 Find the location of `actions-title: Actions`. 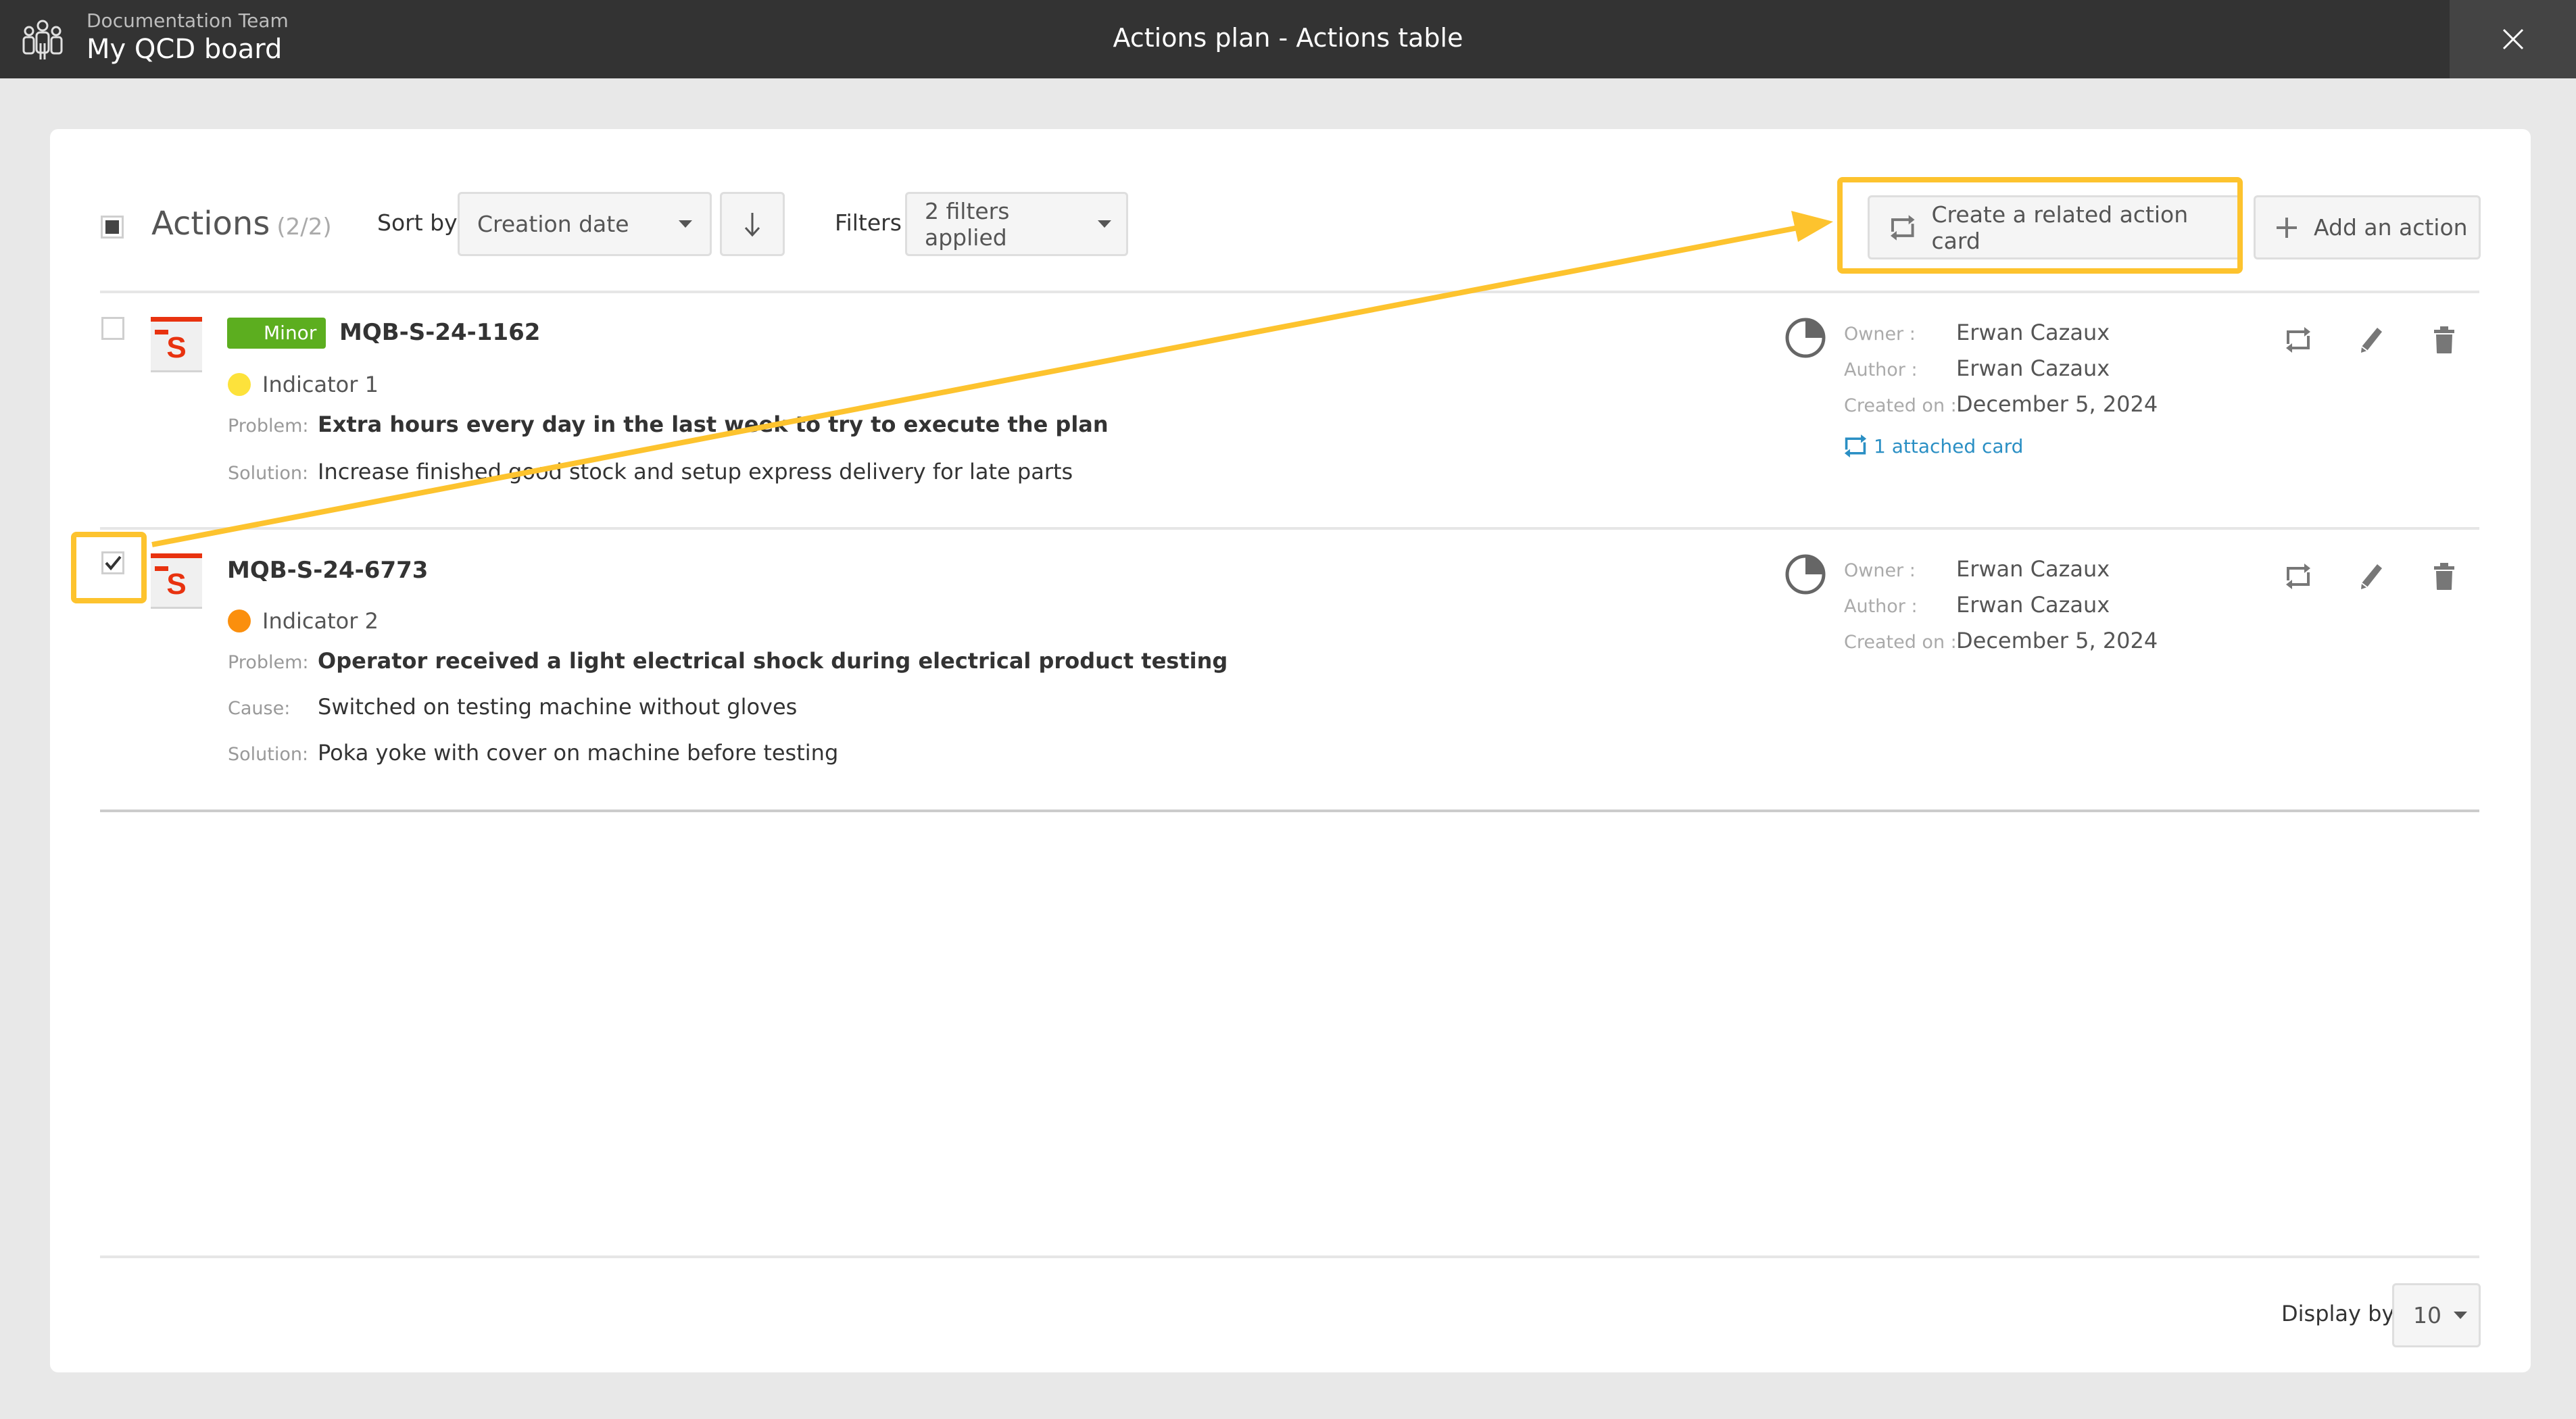

actions-title: Actions is located at coordinates (210, 224).